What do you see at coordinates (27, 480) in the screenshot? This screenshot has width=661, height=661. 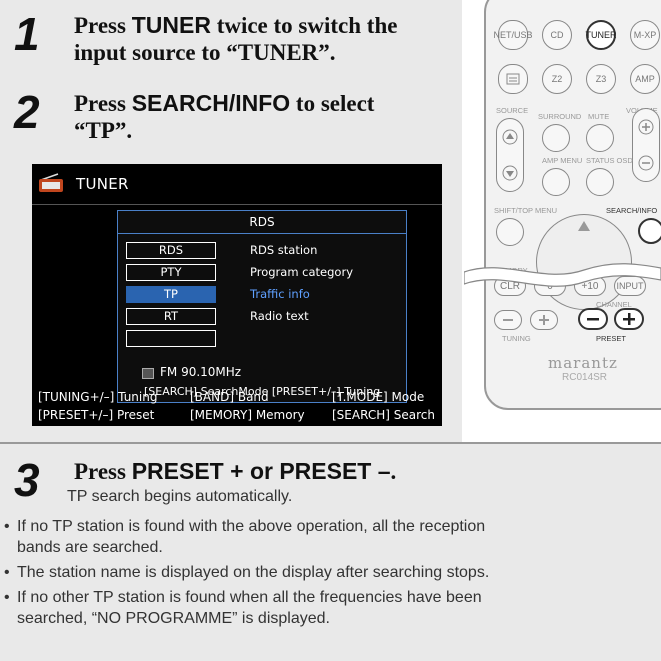 I see `step-number: 3` at bounding box center [27, 480].